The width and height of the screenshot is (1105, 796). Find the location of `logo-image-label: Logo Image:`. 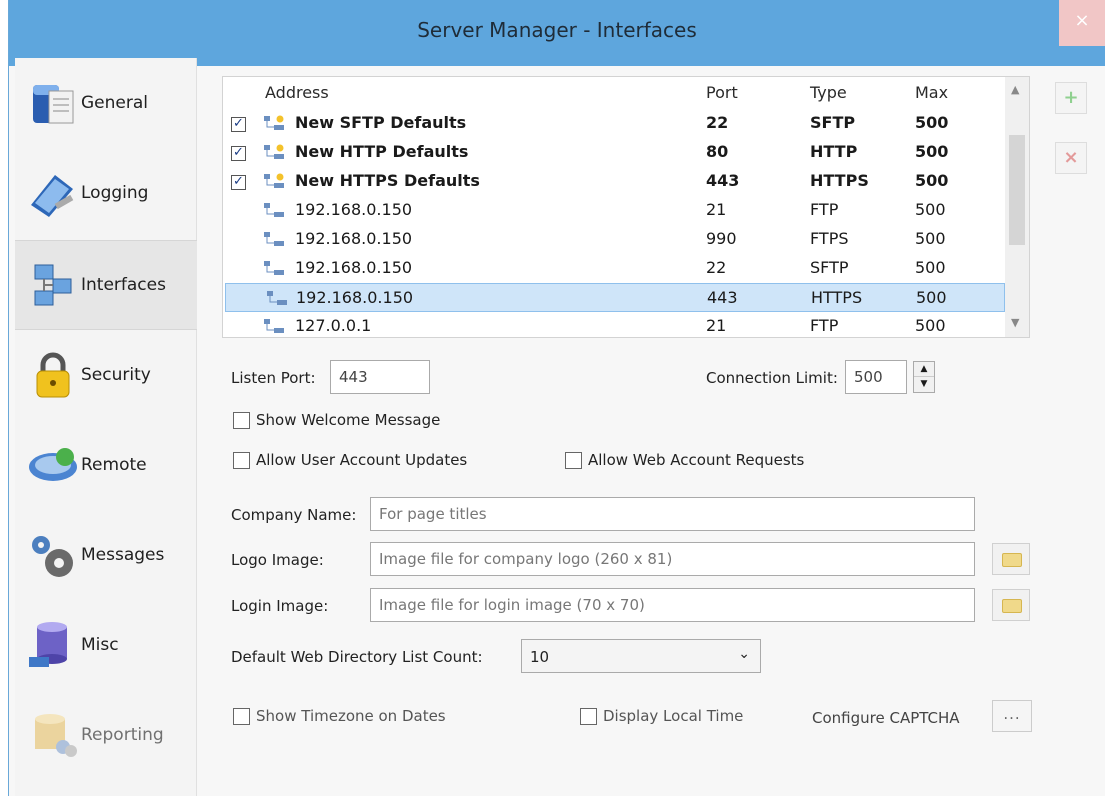

logo-image-label: Logo Image: is located at coordinates (277, 560).